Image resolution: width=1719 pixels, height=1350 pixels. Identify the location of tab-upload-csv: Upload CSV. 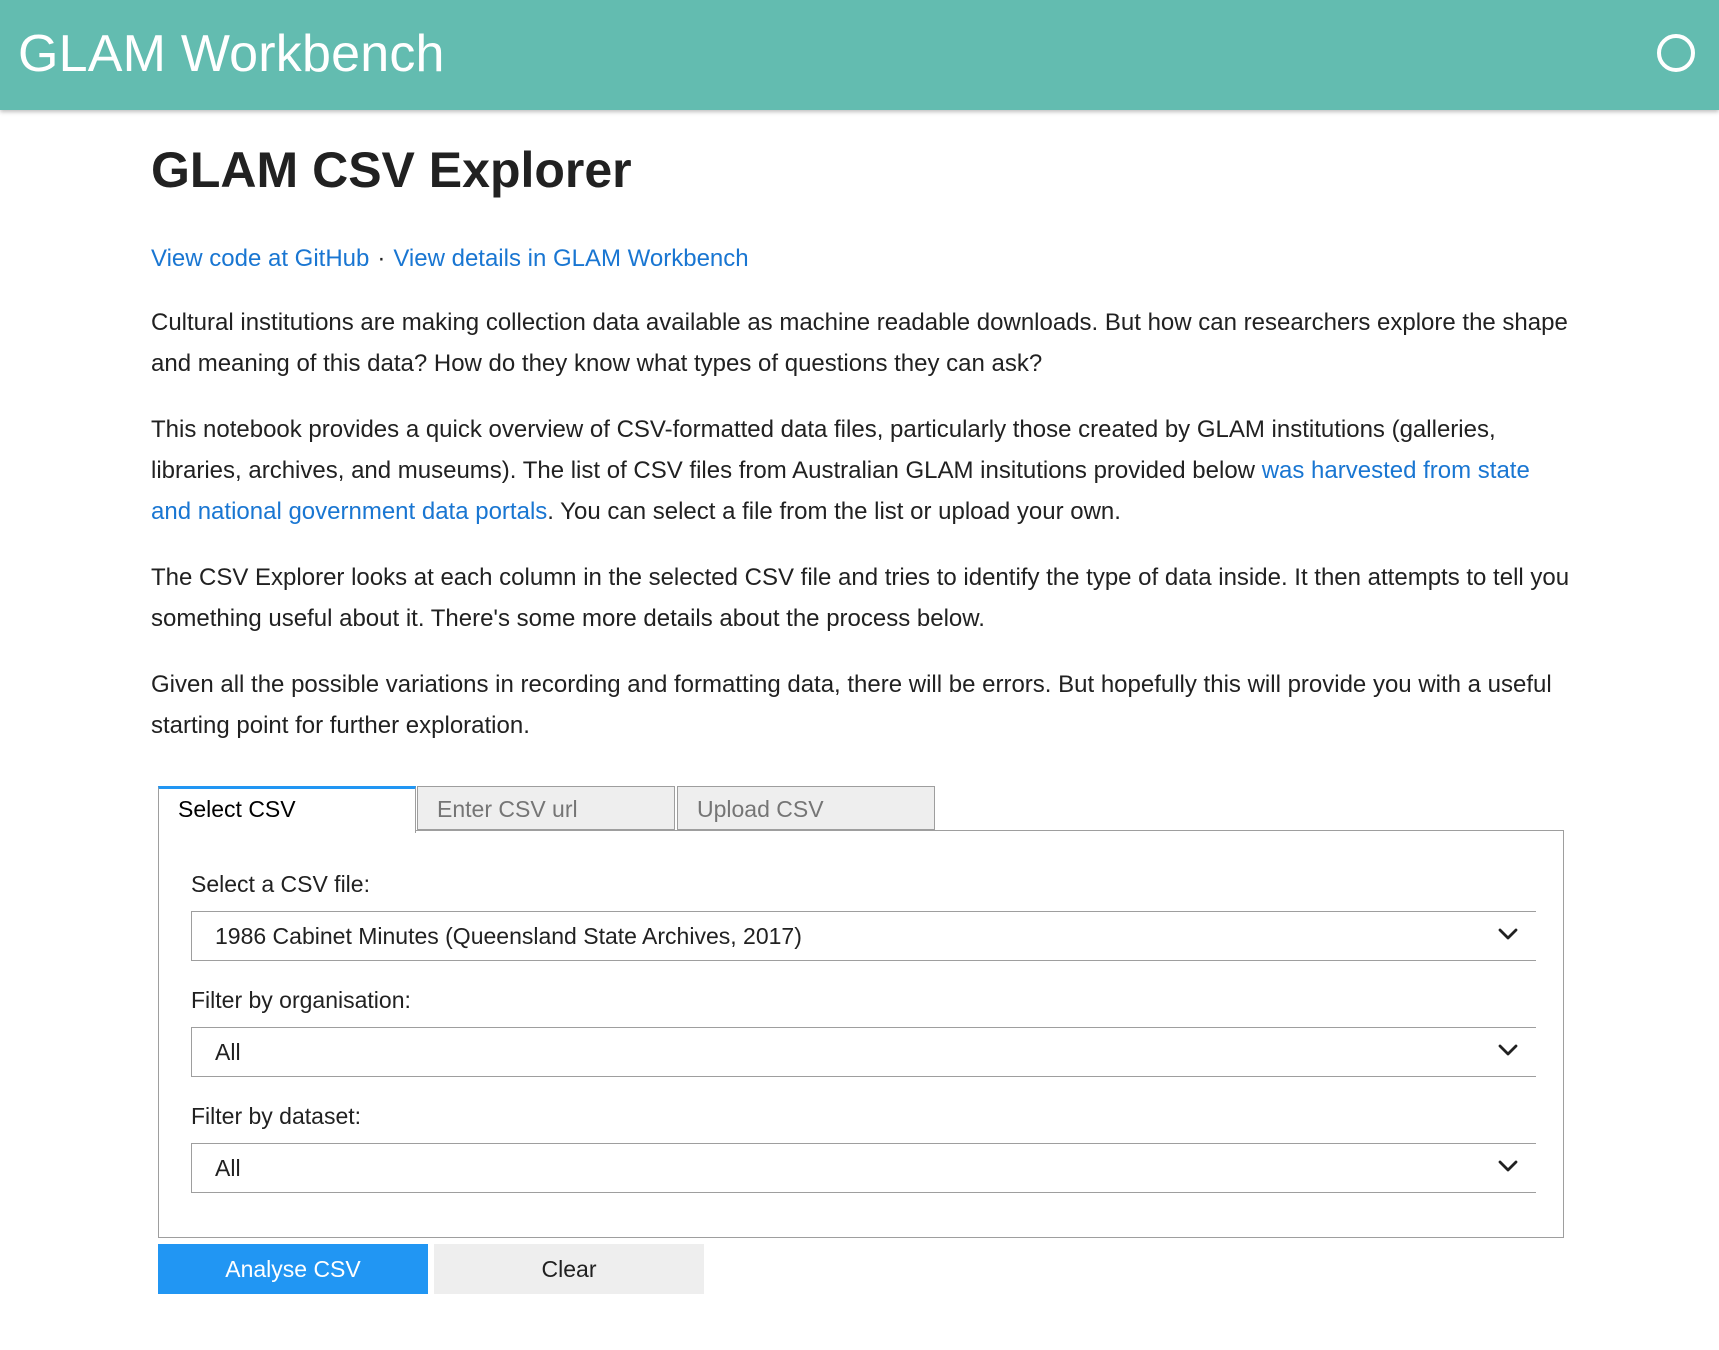
(806, 808).